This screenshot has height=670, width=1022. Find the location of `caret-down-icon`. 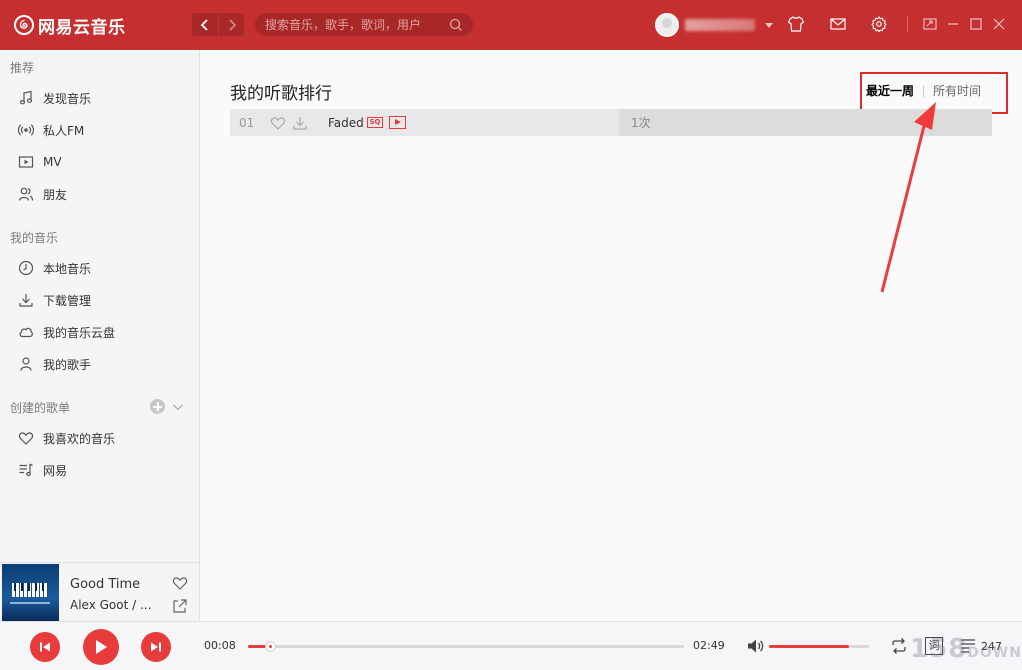

caret-down-icon is located at coordinates (769, 25).